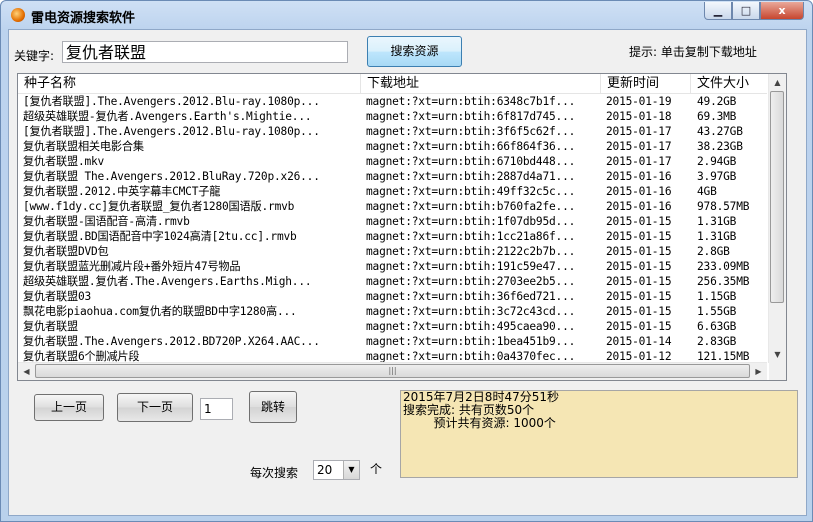 The height and width of the screenshot is (522, 813). I want to click on cell-size: 1.55GB, so click(717, 311).